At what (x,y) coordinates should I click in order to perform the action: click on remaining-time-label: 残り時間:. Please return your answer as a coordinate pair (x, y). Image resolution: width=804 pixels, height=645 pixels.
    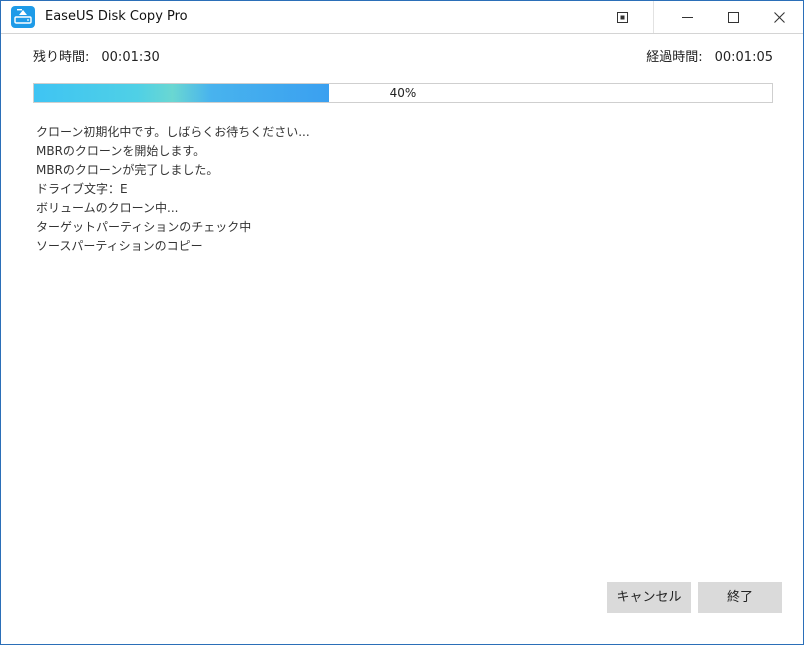
    Looking at the image, I should click on (61, 57).